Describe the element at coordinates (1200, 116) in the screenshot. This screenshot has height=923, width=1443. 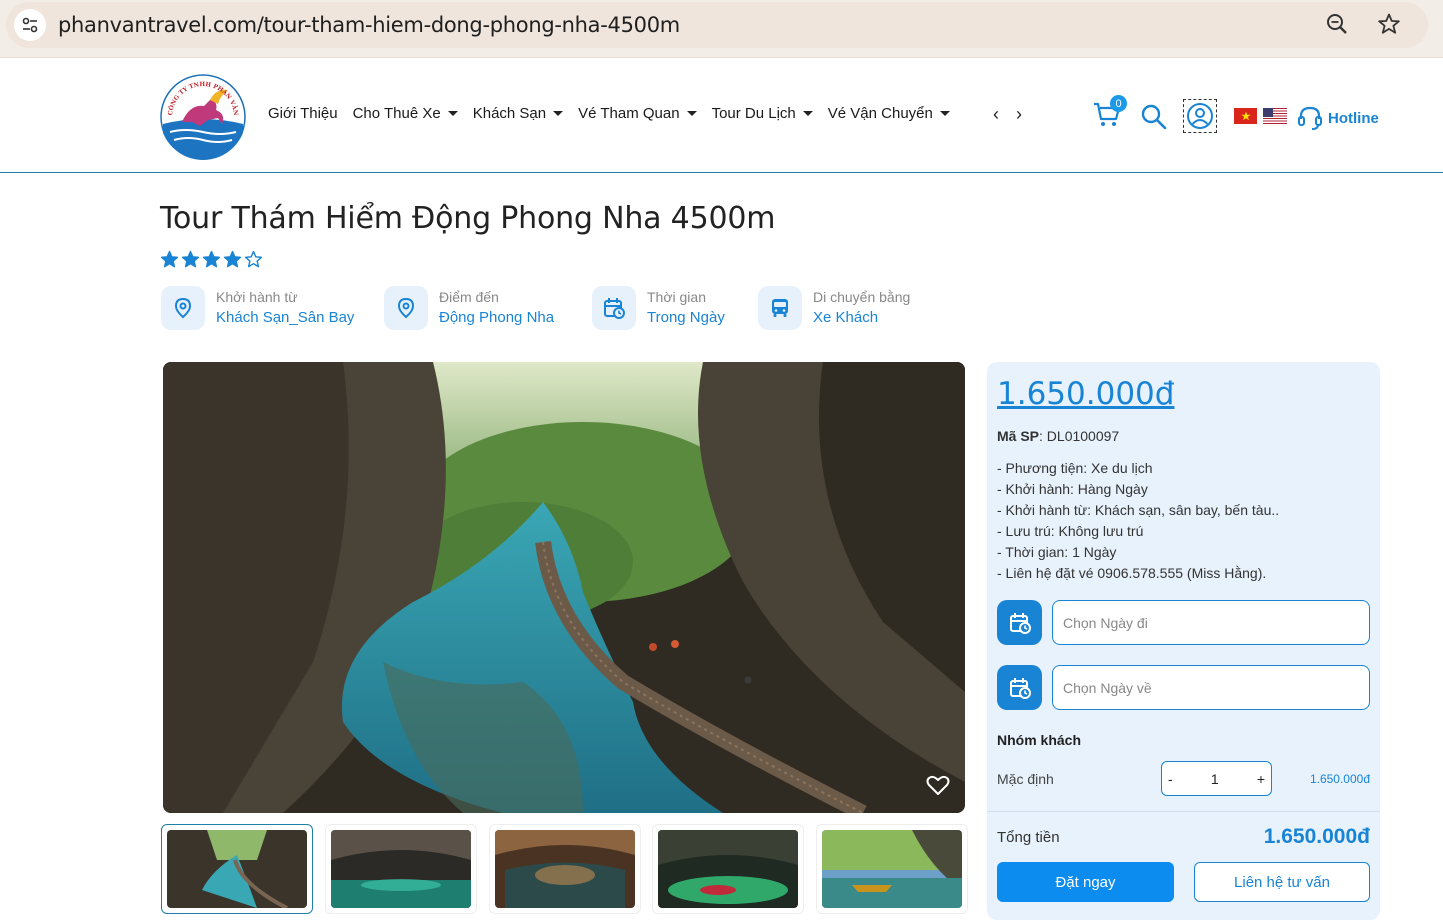
I see `account-icon` at that location.